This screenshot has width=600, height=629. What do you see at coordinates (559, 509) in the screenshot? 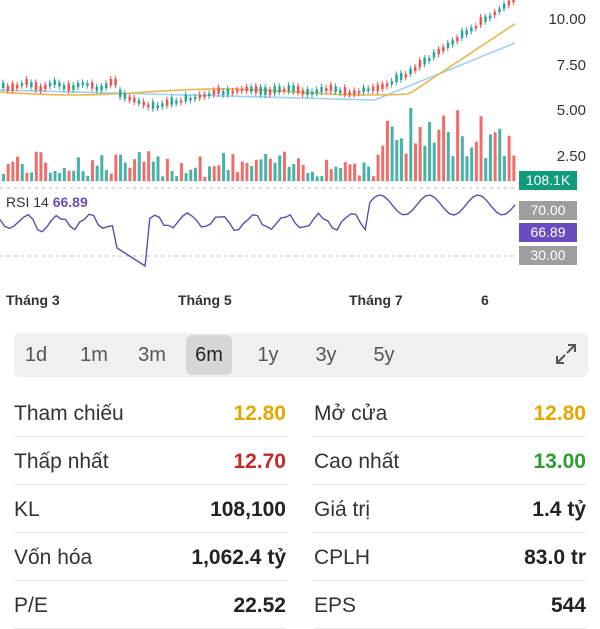
I see `stat-value: 1.4 tỷ` at bounding box center [559, 509].